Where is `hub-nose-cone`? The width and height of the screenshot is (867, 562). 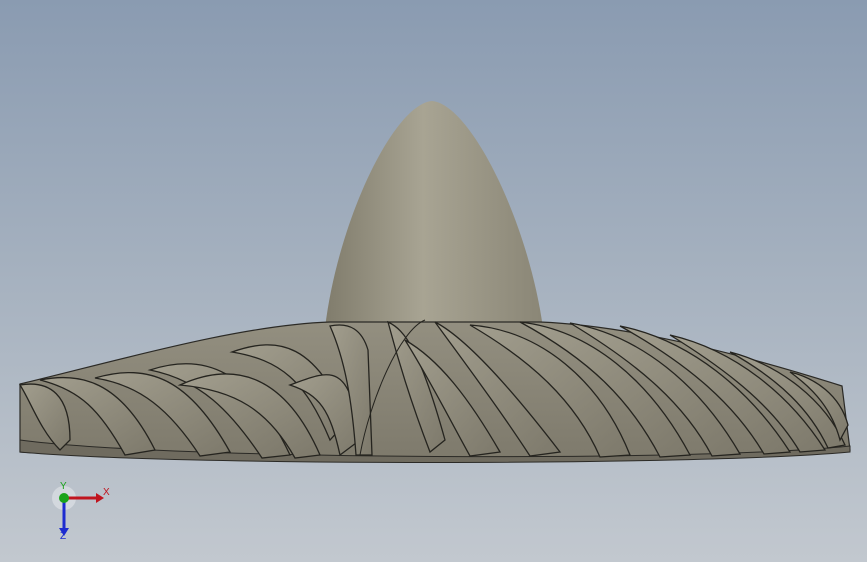 hub-nose-cone is located at coordinates (434, 214).